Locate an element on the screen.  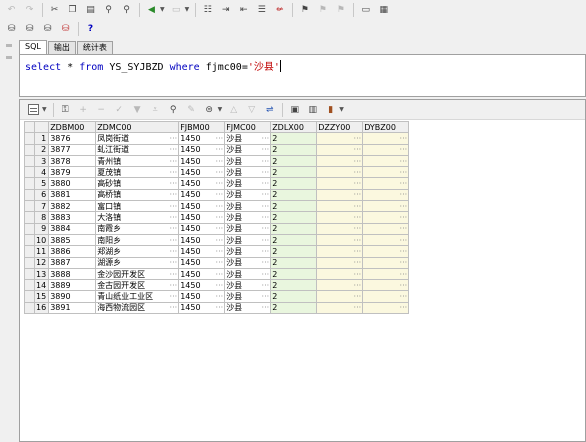
post-record-icon: ✓ is located at coordinates (119, 109).